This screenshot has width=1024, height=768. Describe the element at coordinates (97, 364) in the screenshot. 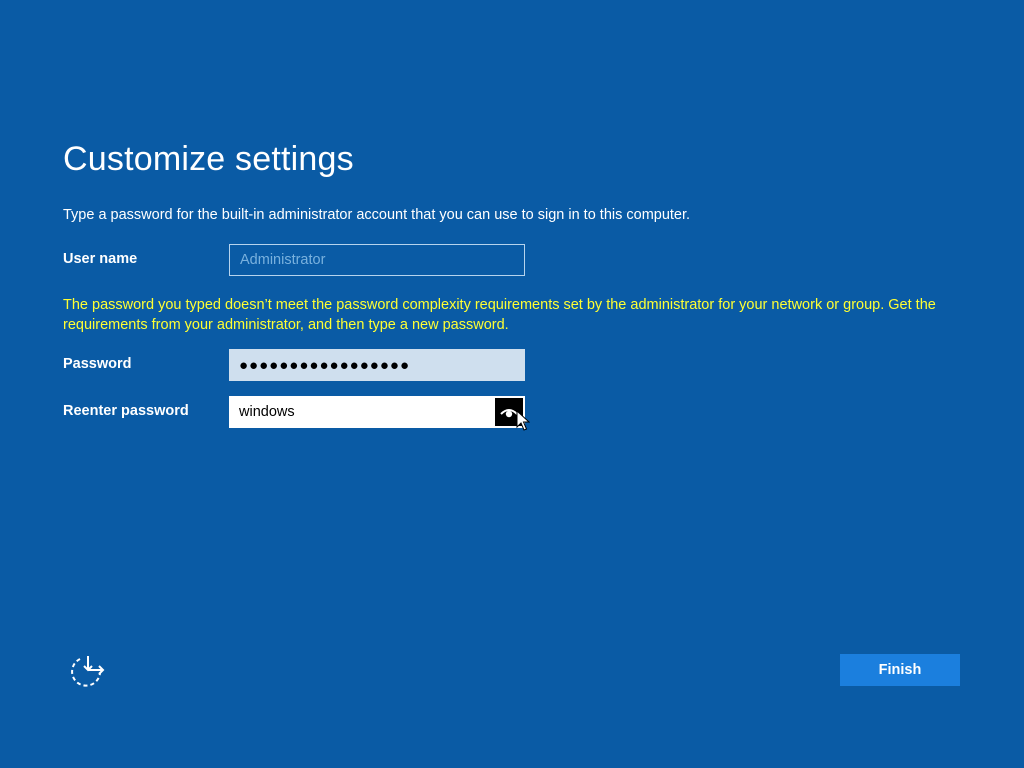

I see `password-label: Password` at that location.